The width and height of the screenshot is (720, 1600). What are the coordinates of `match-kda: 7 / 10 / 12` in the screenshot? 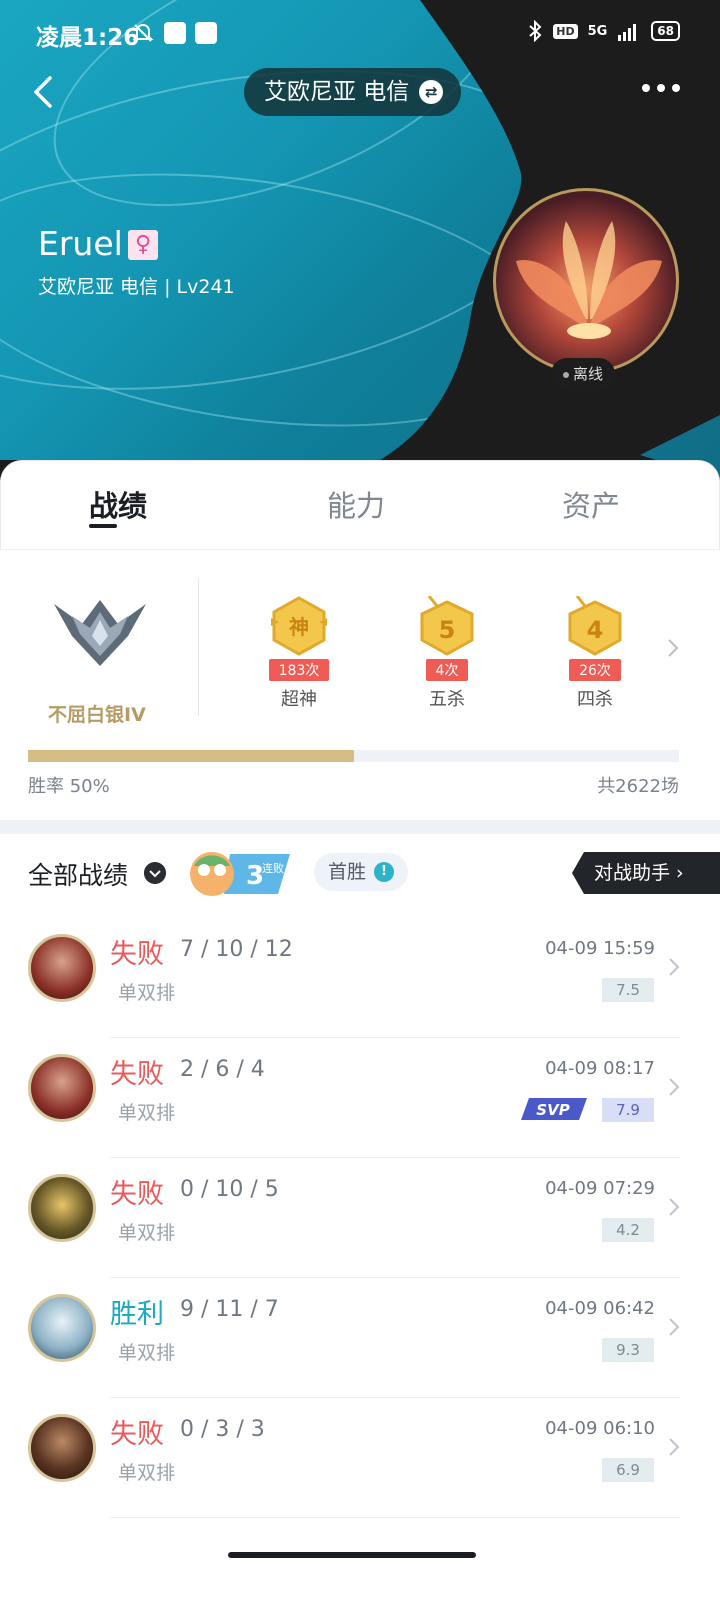 It's located at (236, 949).